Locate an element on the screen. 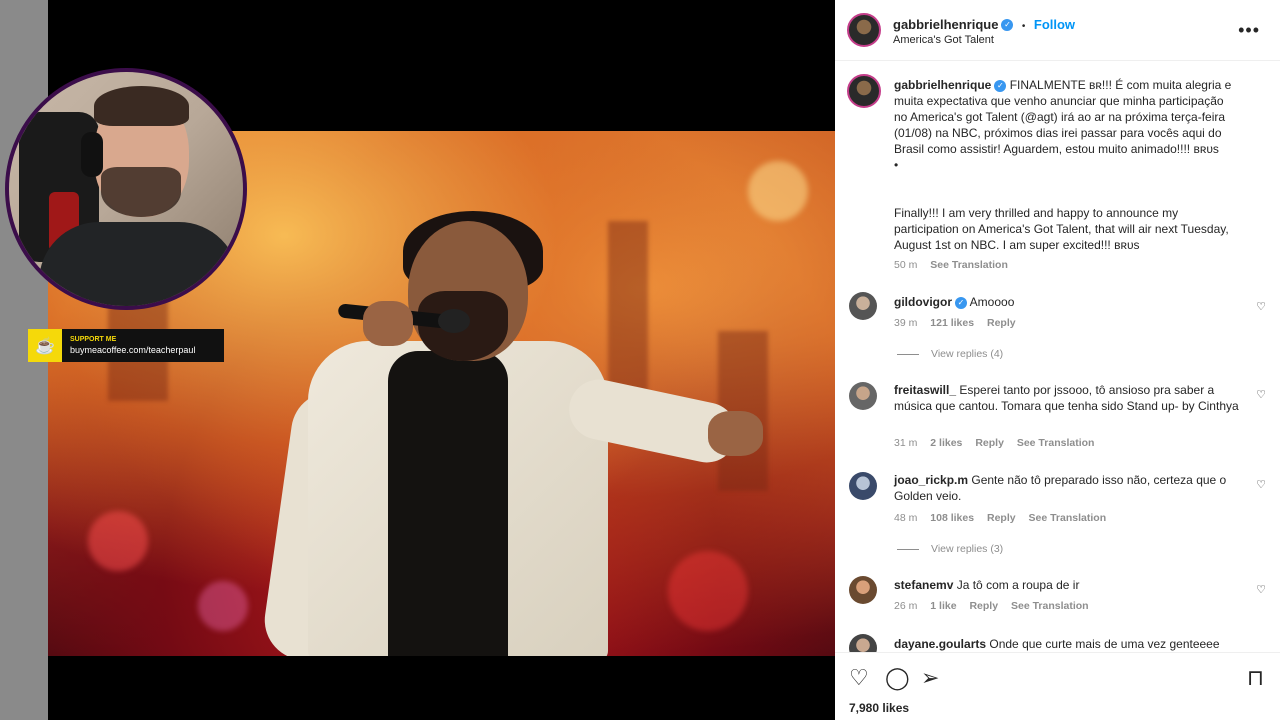  support-title: SUPPORT ME is located at coordinates (93, 339).